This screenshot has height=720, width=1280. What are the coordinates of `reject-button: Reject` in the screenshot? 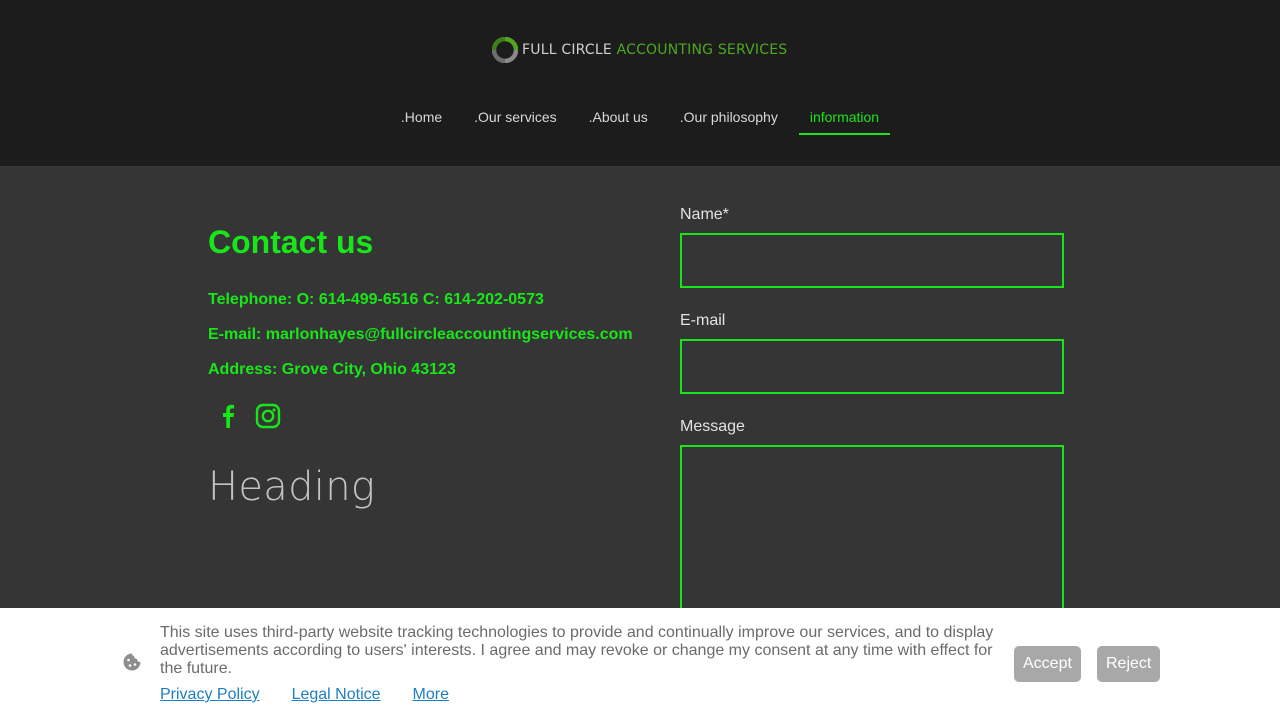 It's located at (1129, 664).